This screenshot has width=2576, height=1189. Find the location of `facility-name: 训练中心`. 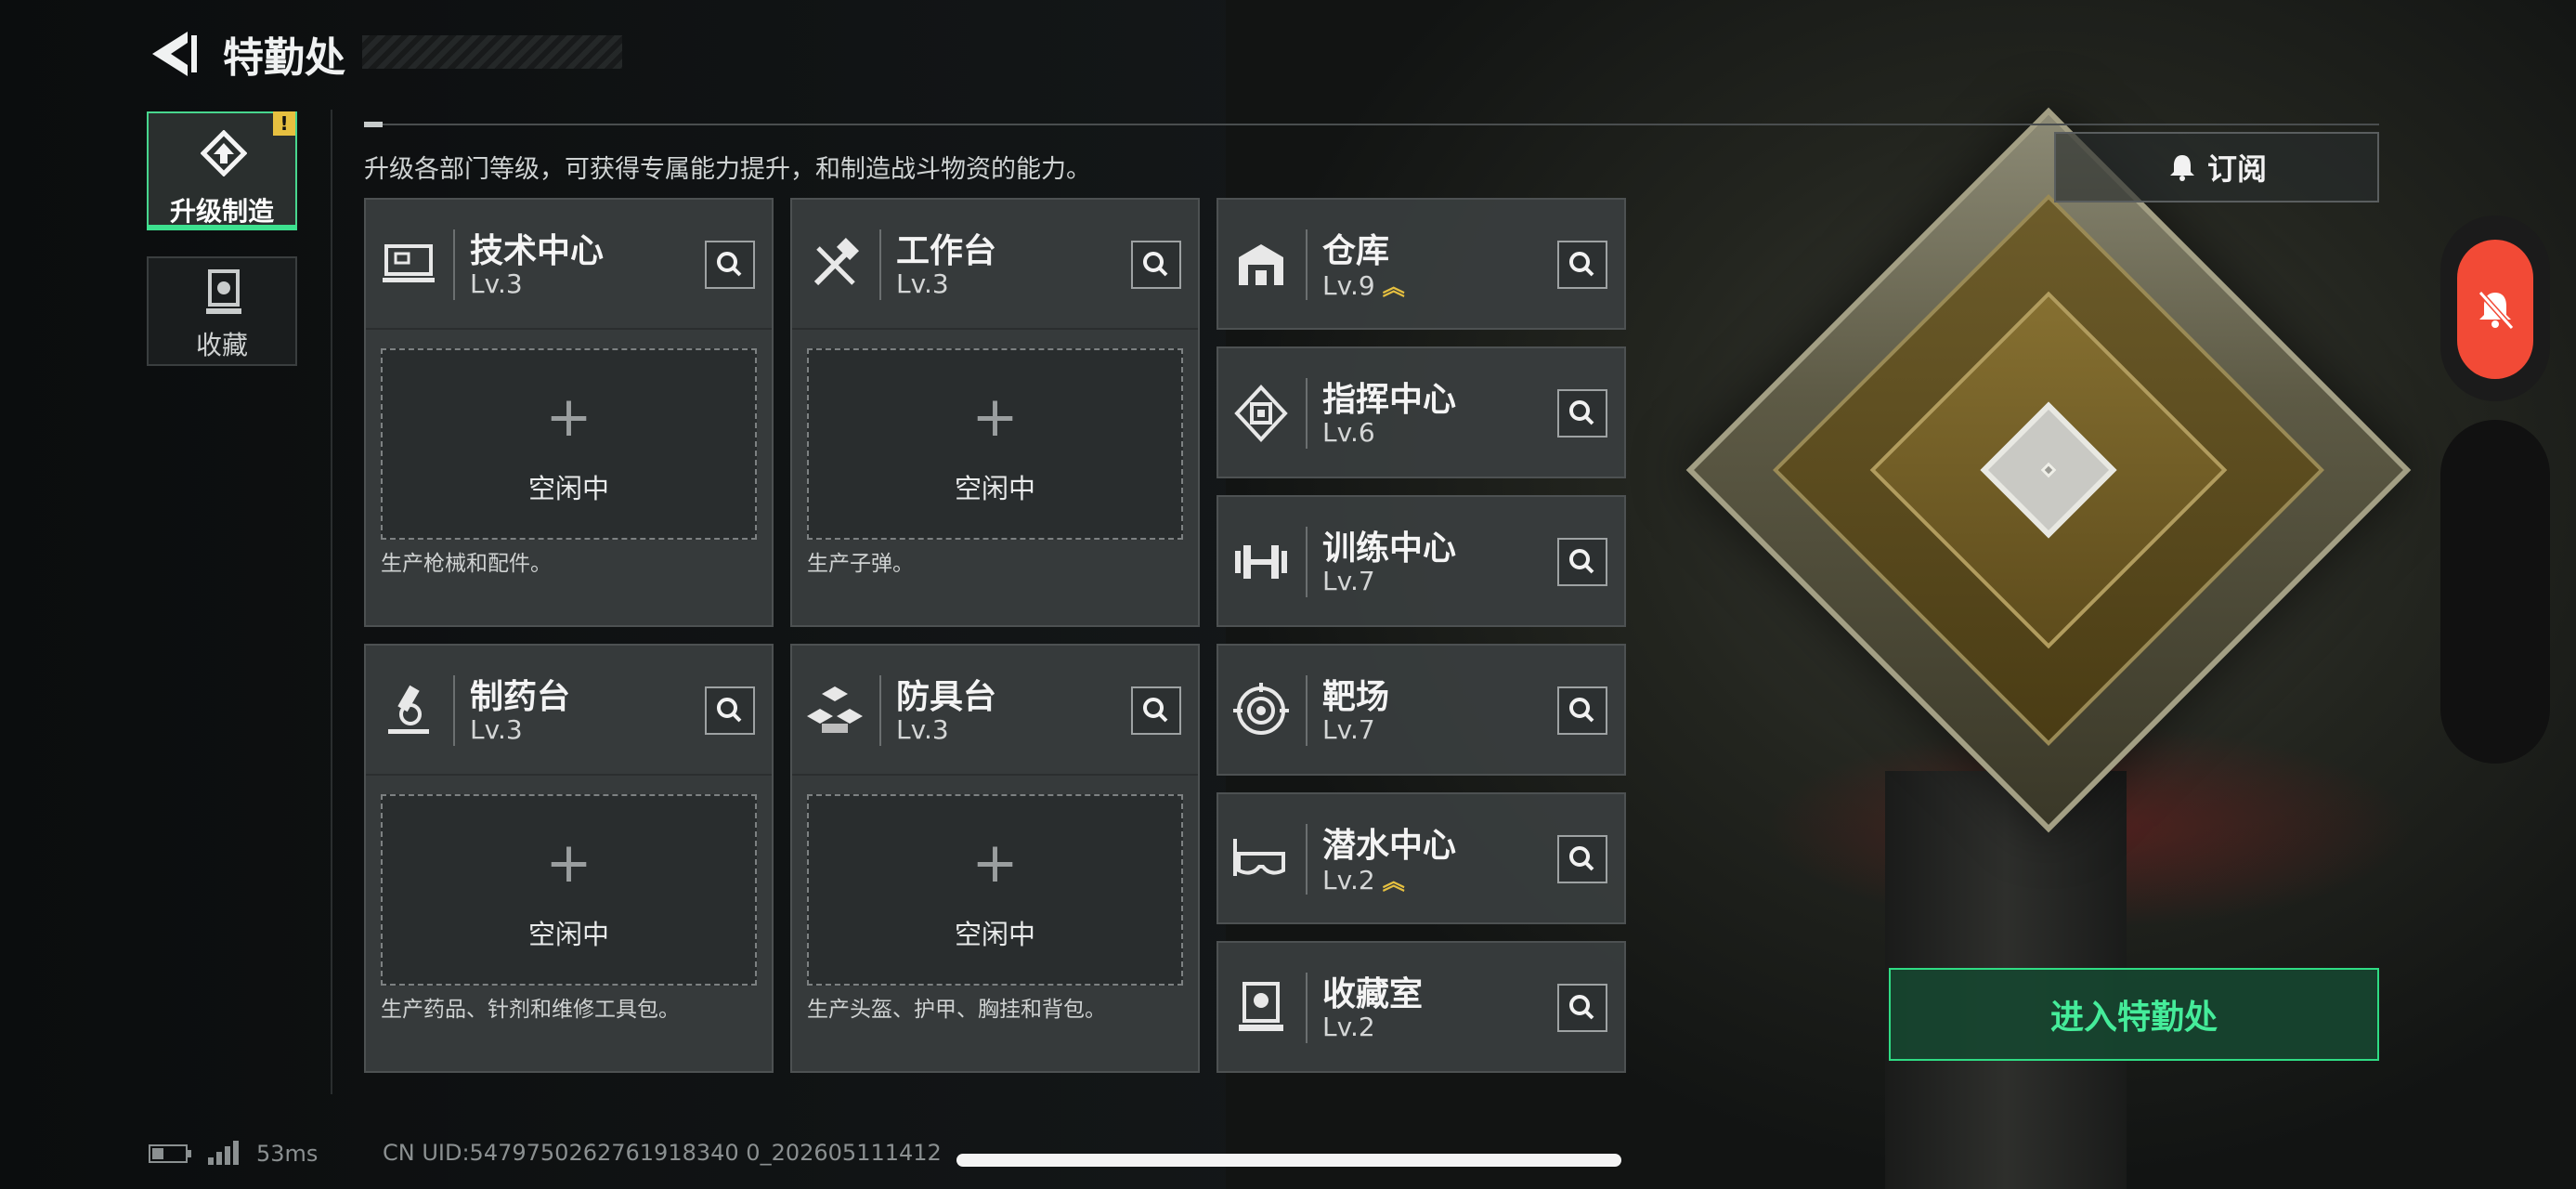

facility-name: 训练中心 is located at coordinates (1389, 548).